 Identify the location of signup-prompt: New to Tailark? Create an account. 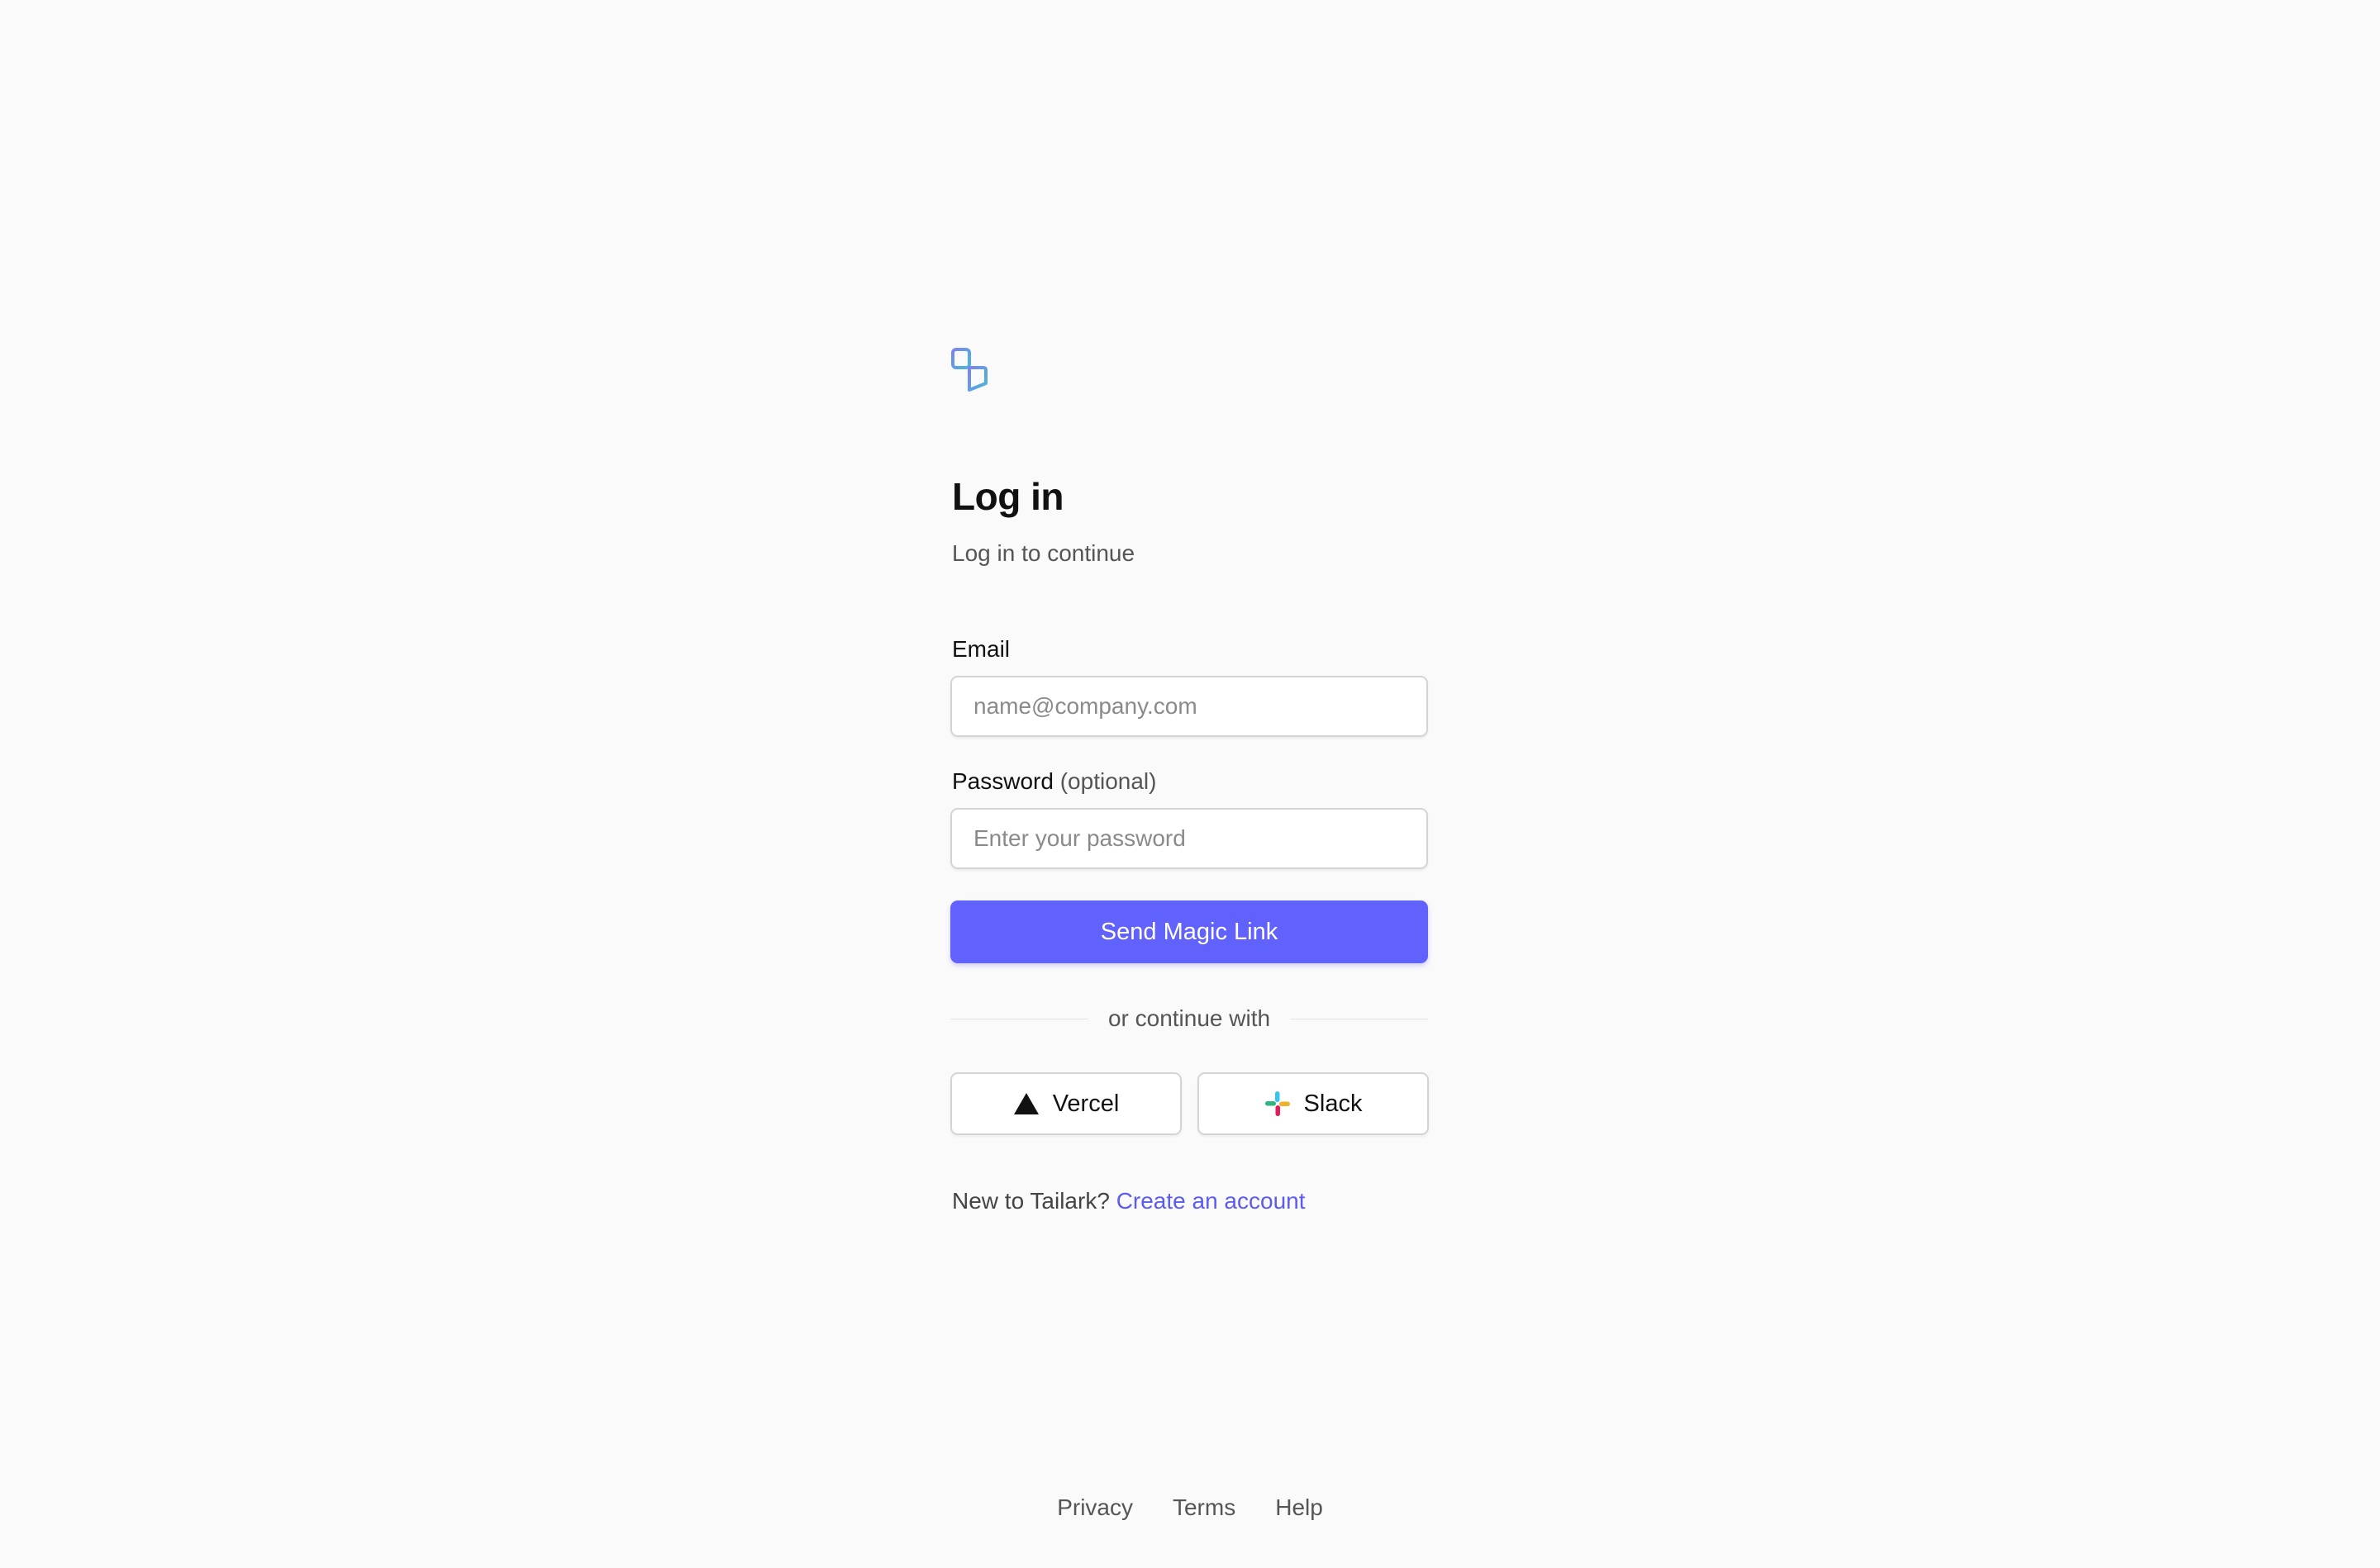
(1129, 1201).